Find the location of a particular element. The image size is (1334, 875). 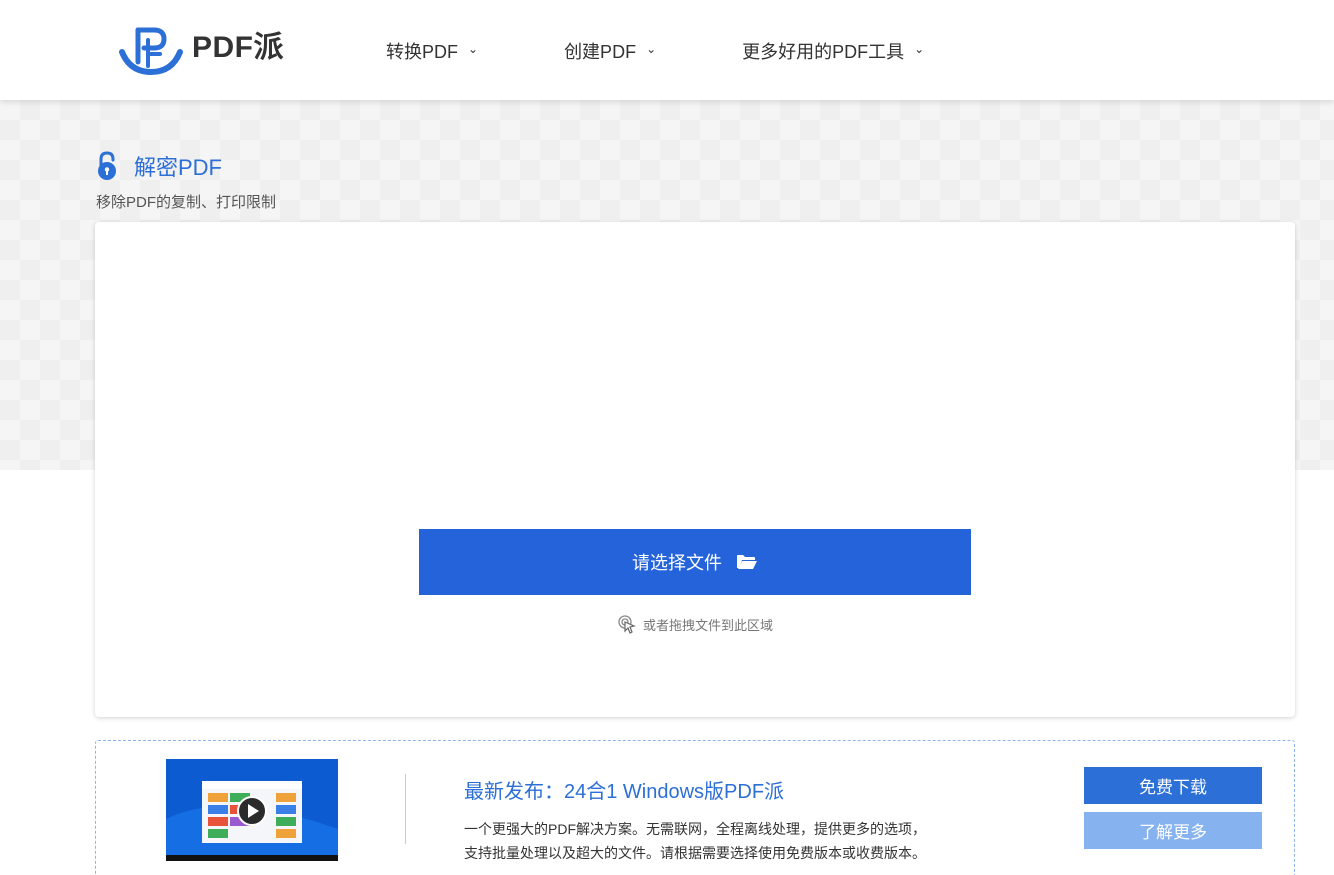

logo-text: PDF派 is located at coordinates (238, 47).